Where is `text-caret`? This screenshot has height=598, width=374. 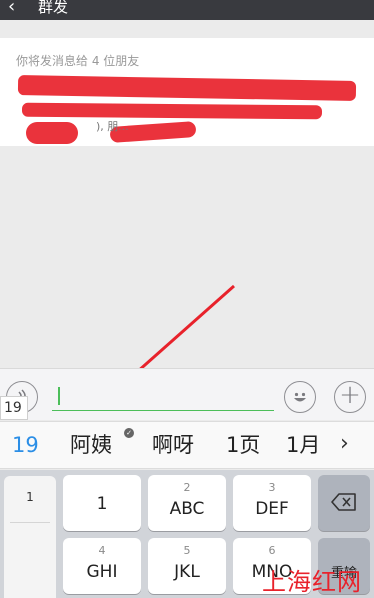 text-caret is located at coordinates (59, 396).